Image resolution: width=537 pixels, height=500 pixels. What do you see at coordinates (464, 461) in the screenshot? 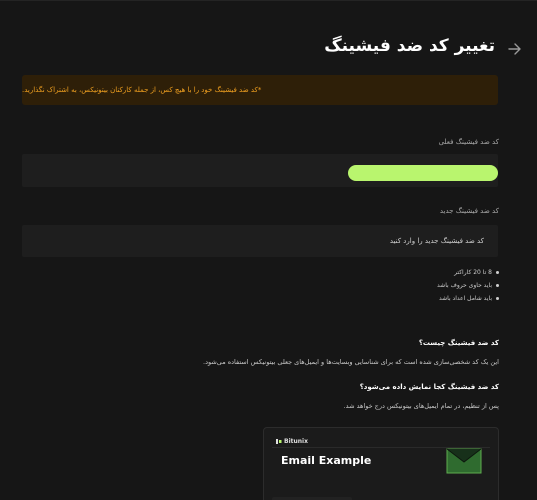
I see `envelope-icon` at bounding box center [464, 461].